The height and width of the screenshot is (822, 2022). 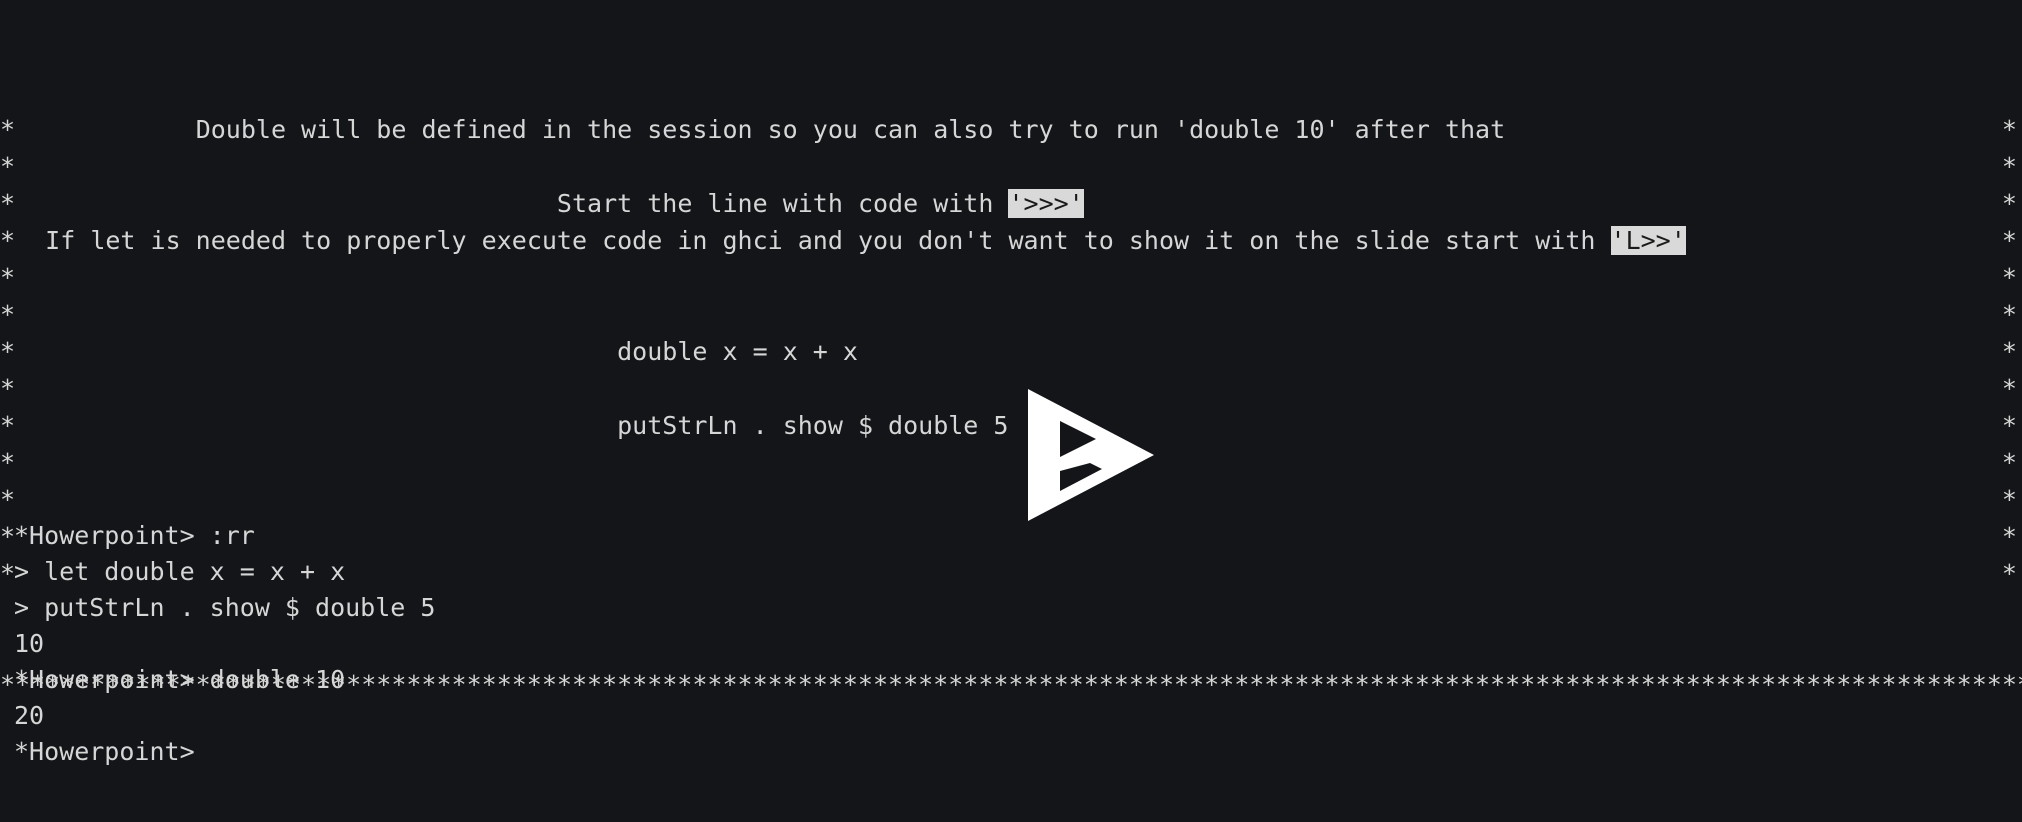 I want to click on slide-line: * Start the line with code with '>>>' *, so click(x=1011, y=203).